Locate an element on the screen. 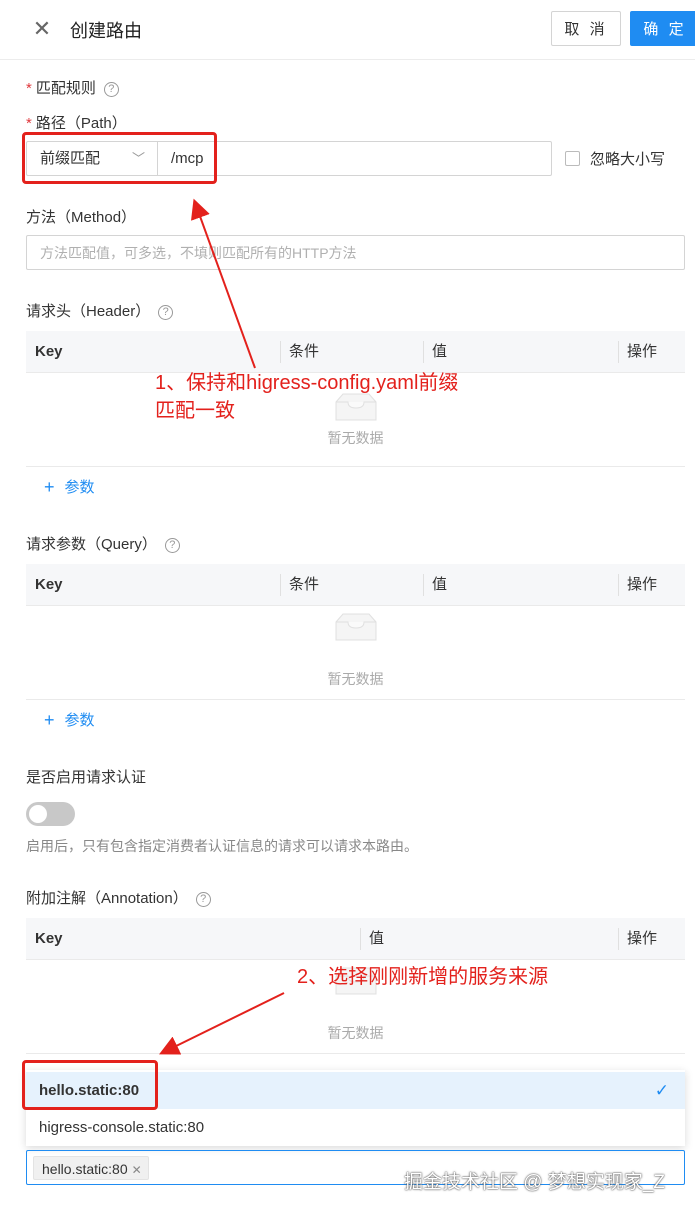 This screenshot has width=695, height=1213. annotation-note-1: 1、保持和higress-config.yaml前缀 匹配一致 is located at coordinates (307, 397).